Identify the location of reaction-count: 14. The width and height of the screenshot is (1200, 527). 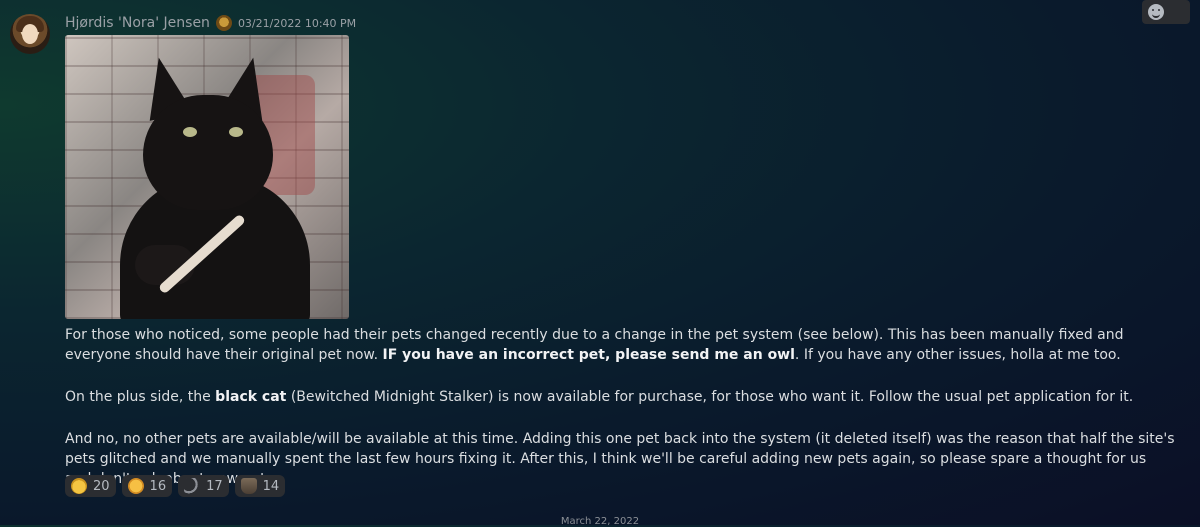
(271, 486).